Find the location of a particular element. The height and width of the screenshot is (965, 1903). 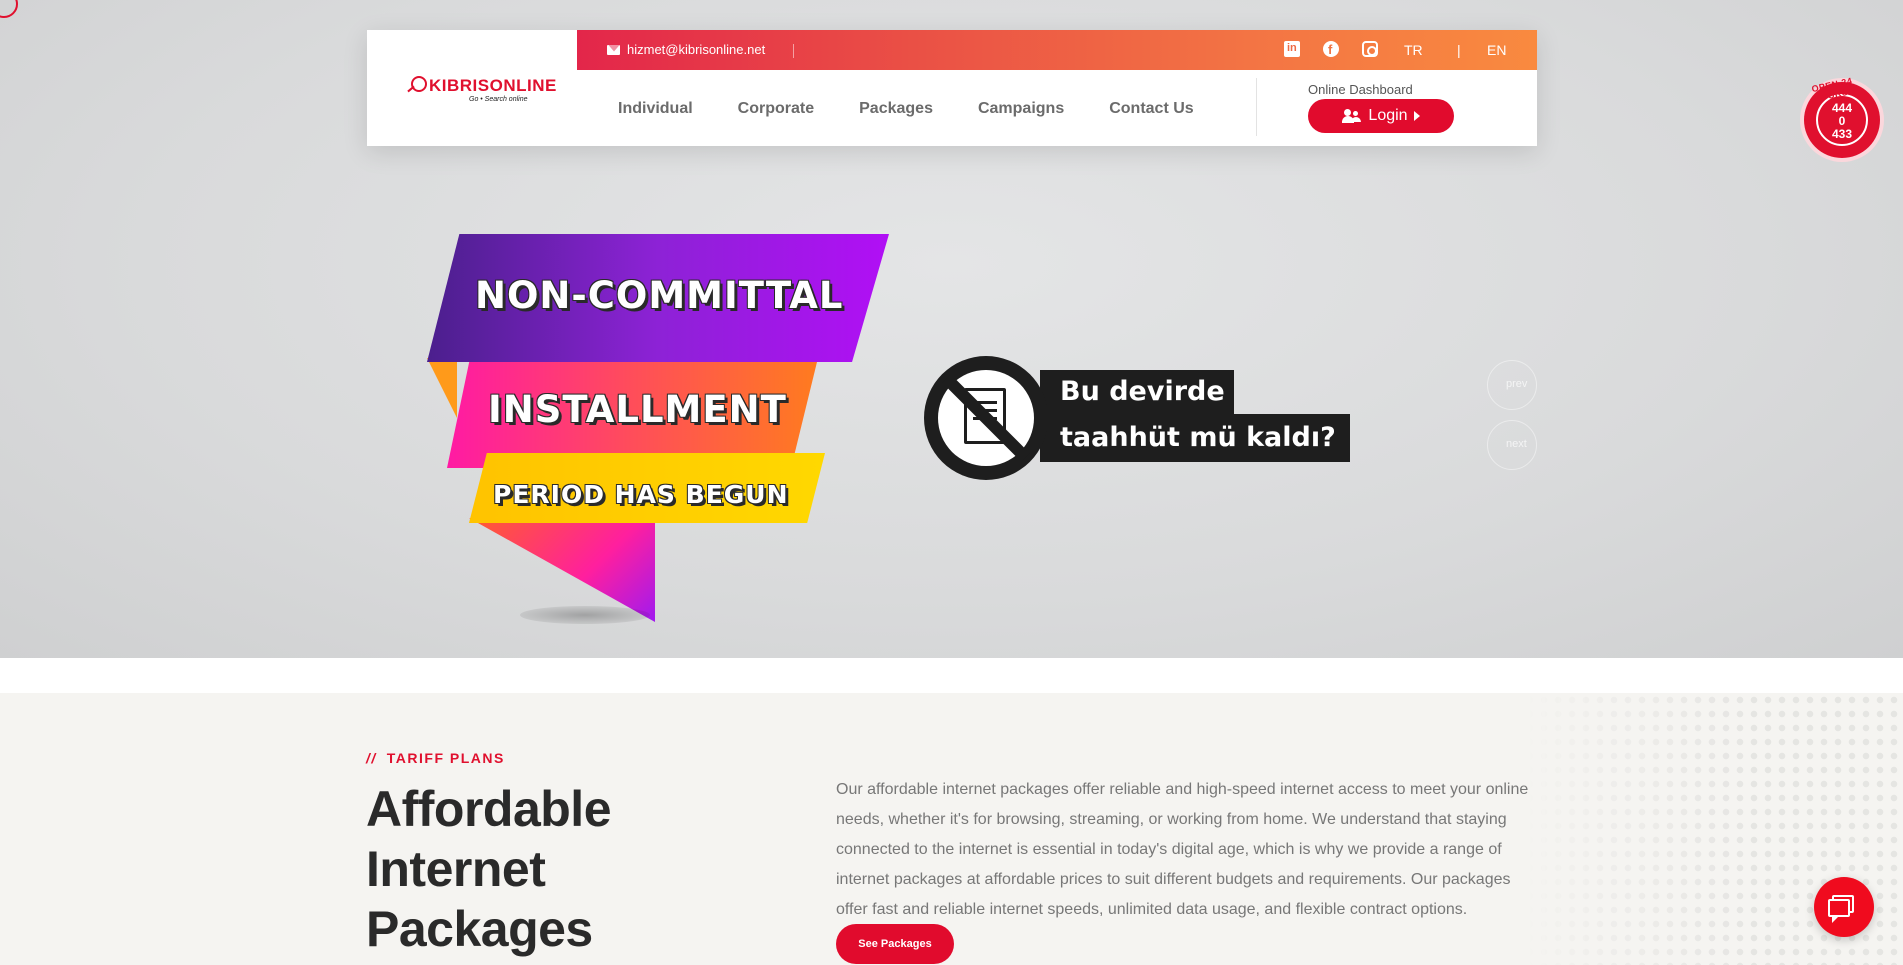

slider-next-button: next is located at coordinates (1512, 445).